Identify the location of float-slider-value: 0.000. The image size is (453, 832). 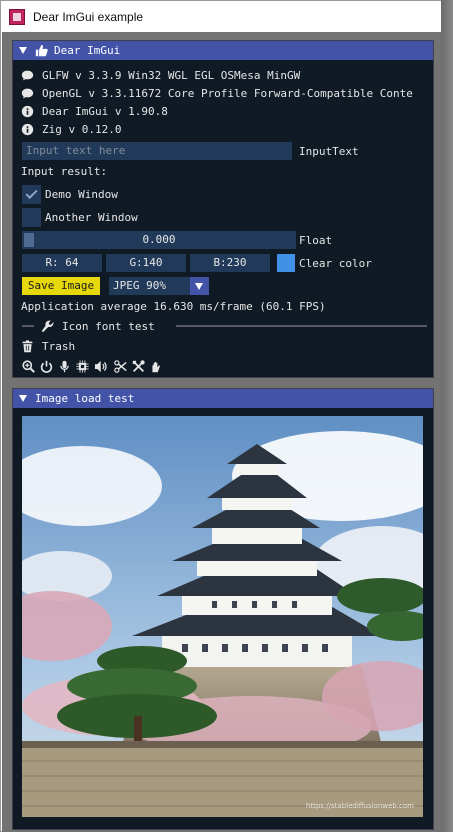
(159, 239).